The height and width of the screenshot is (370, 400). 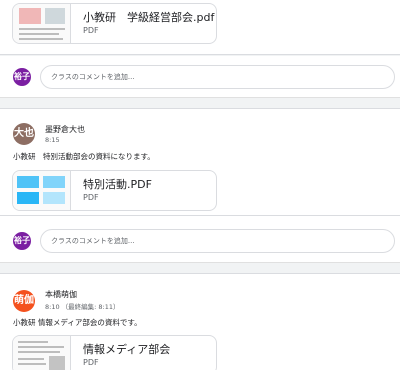 What do you see at coordinates (52, 140) in the screenshot?
I see `post-time: 8:15` at bounding box center [52, 140].